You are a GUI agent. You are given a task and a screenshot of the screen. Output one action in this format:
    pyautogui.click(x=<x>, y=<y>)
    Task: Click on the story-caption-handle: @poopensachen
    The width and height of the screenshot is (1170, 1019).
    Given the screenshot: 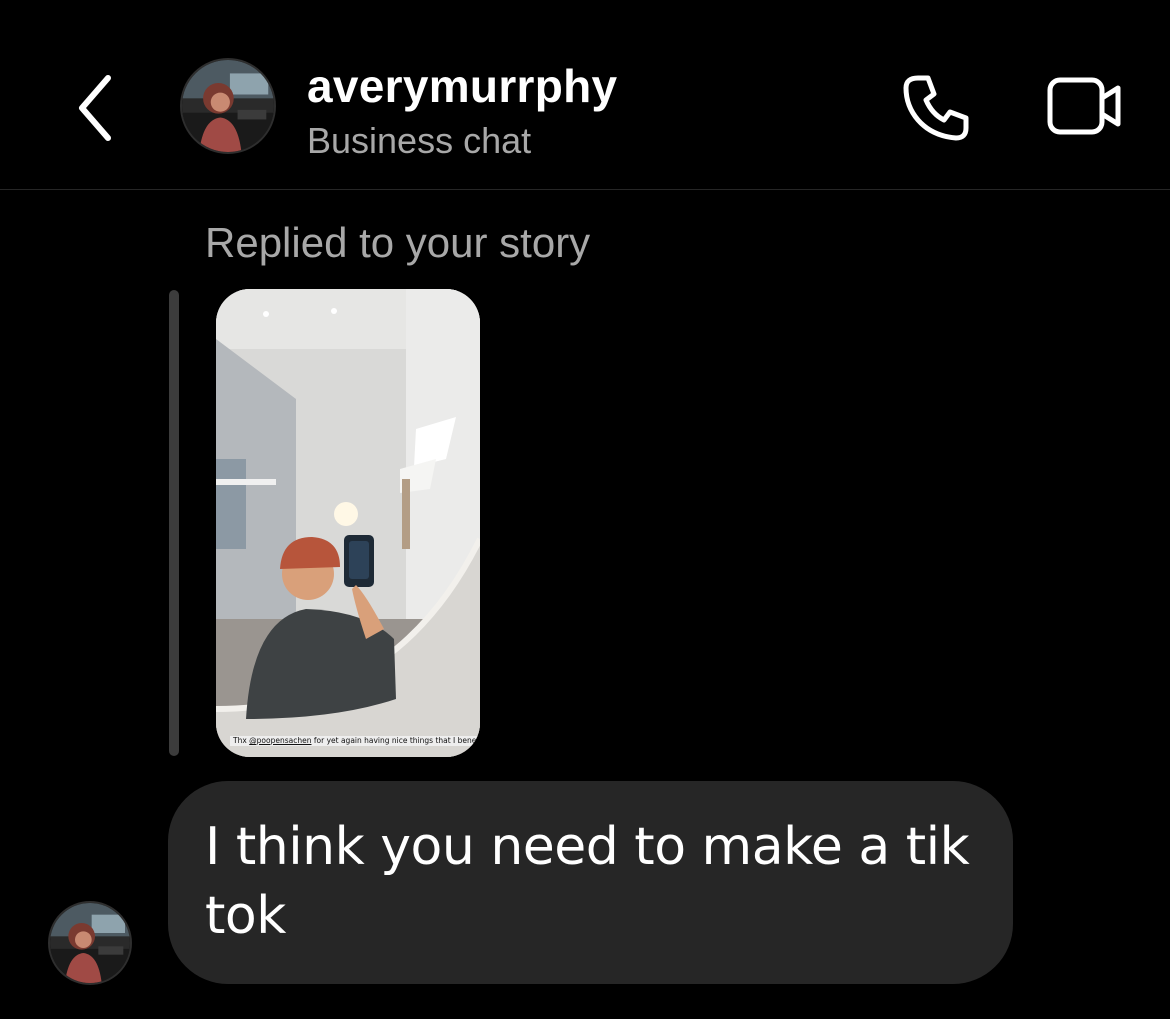 What is the action you would take?
    pyautogui.click(x=280, y=740)
    